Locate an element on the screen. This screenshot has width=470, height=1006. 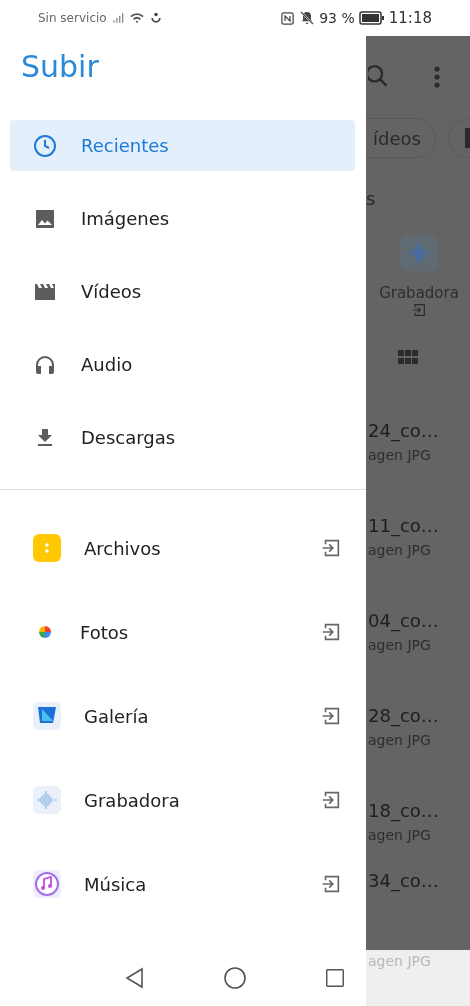
app-item: Galería is located at coordinates (183, 716).